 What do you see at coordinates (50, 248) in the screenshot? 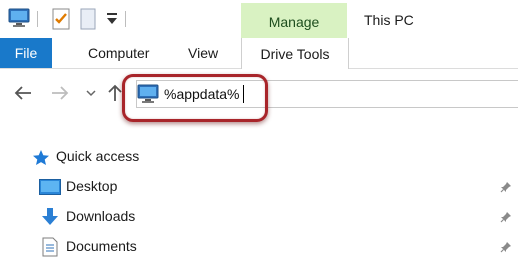
I see `document-icon` at bounding box center [50, 248].